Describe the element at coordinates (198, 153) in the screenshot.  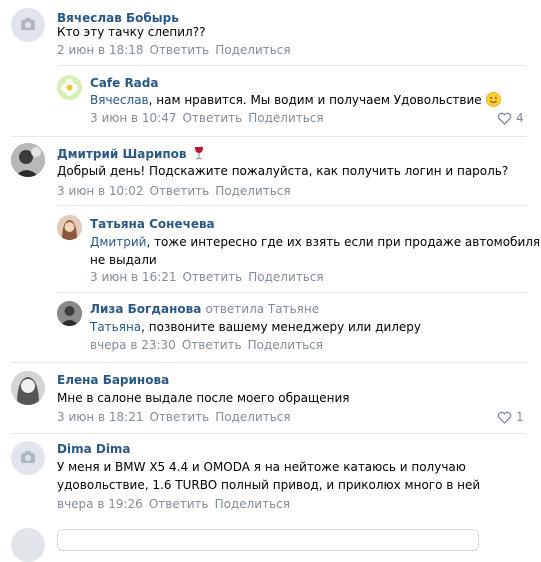
I see `wine-glass-icon` at that location.